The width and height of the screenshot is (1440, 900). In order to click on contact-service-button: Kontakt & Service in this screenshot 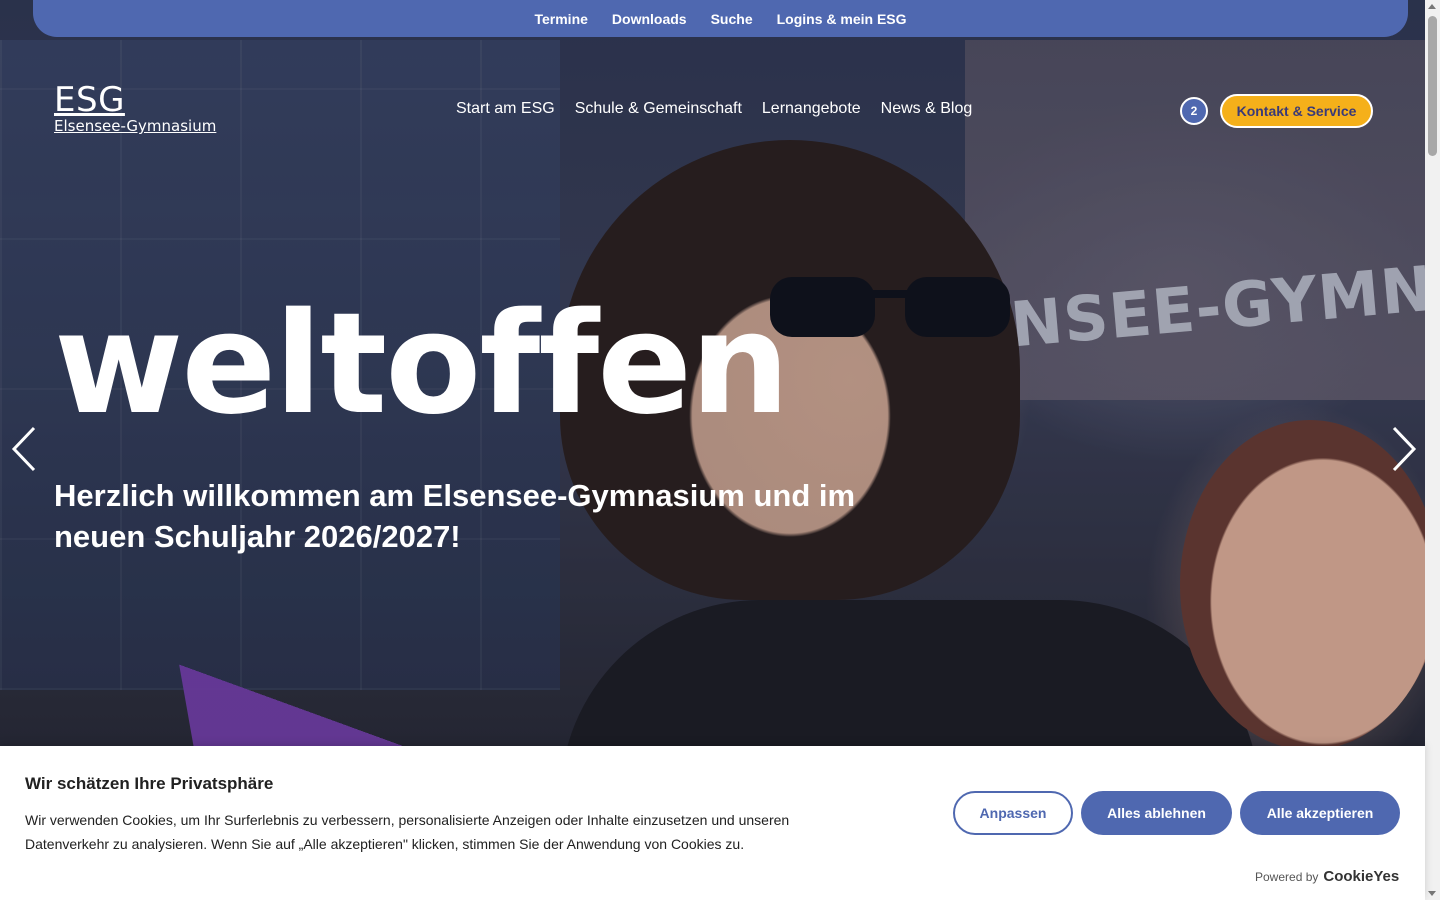, I will do `click(1296, 111)`.